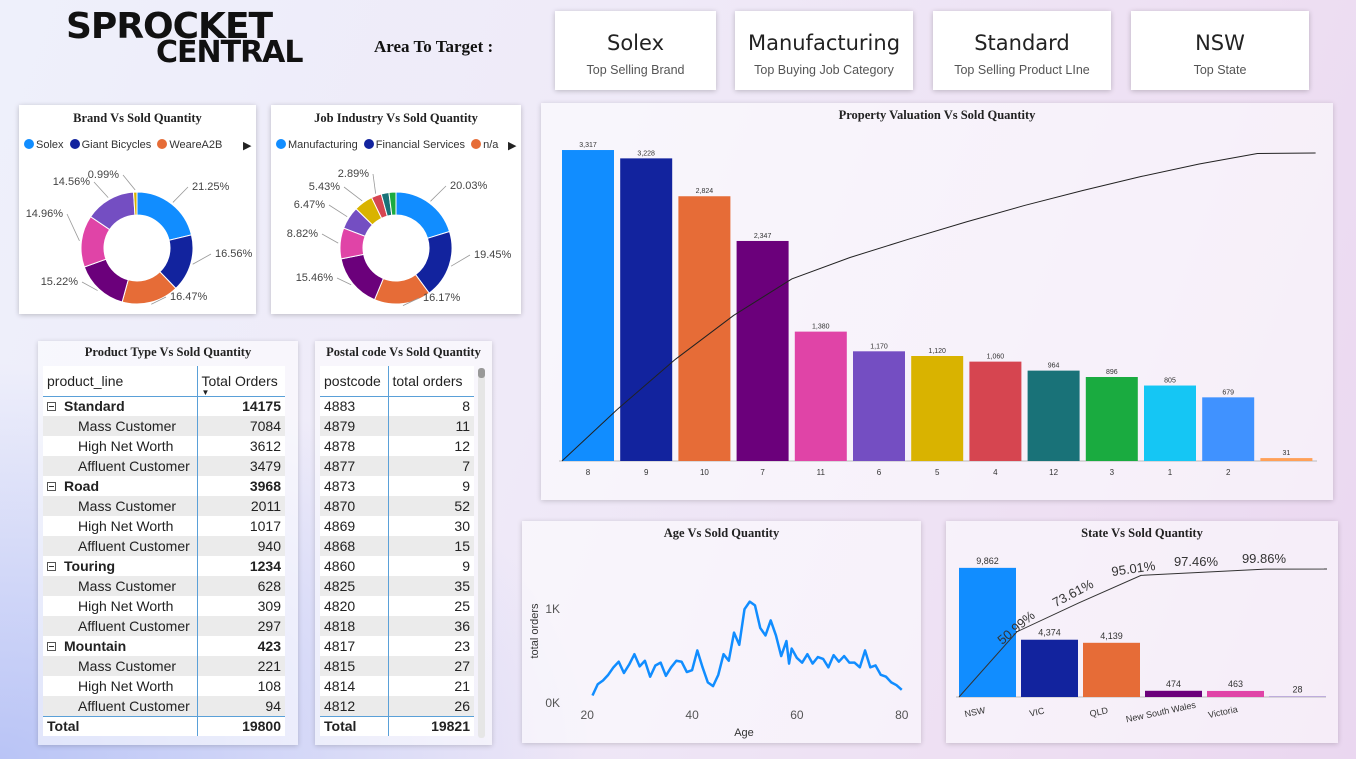  What do you see at coordinates (164, 486) in the screenshot?
I see `table-row: Road 3968` at bounding box center [164, 486].